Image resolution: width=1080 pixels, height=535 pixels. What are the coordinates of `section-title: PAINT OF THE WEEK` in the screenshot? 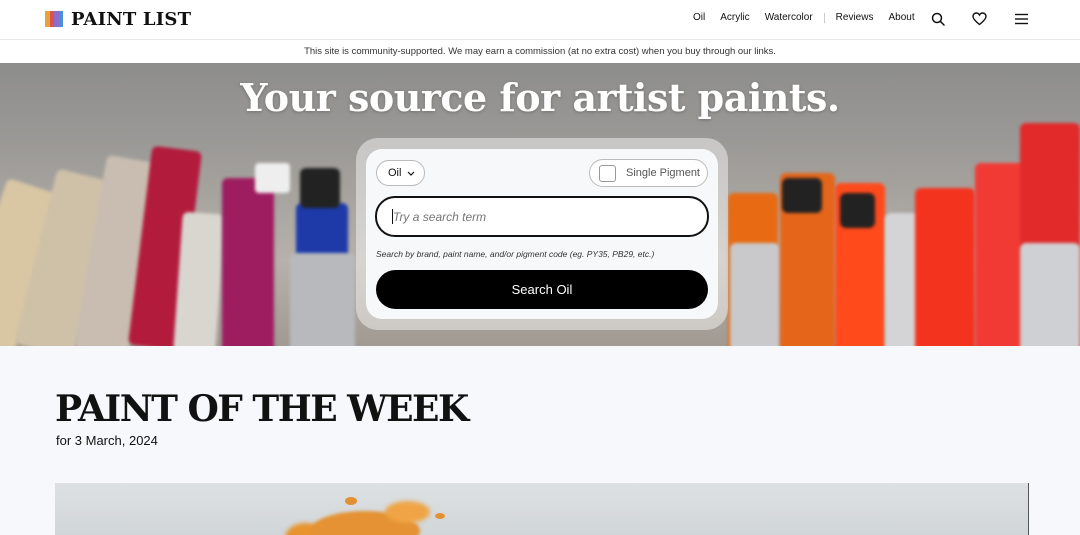 It's located at (262, 409).